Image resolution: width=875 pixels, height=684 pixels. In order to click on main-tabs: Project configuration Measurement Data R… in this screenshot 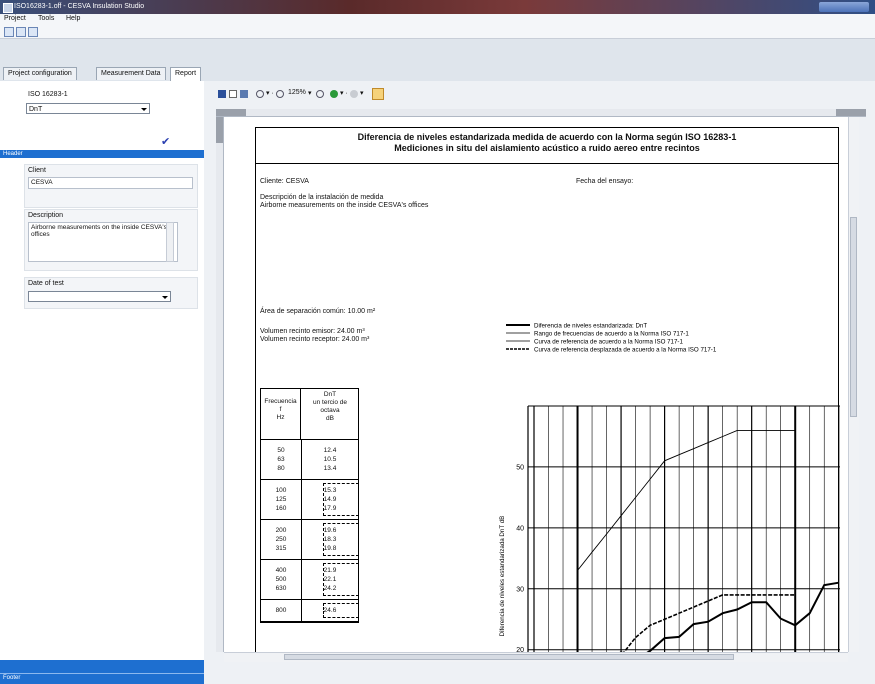, I will do `click(437, 74)`.